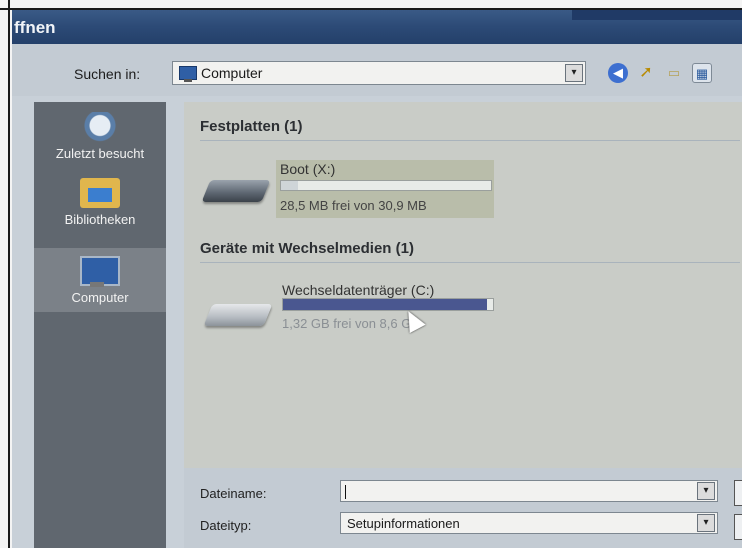 The image size is (742, 548). Describe the element at coordinates (618, 73) in the screenshot. I see `back-icon: ◀` at that location.